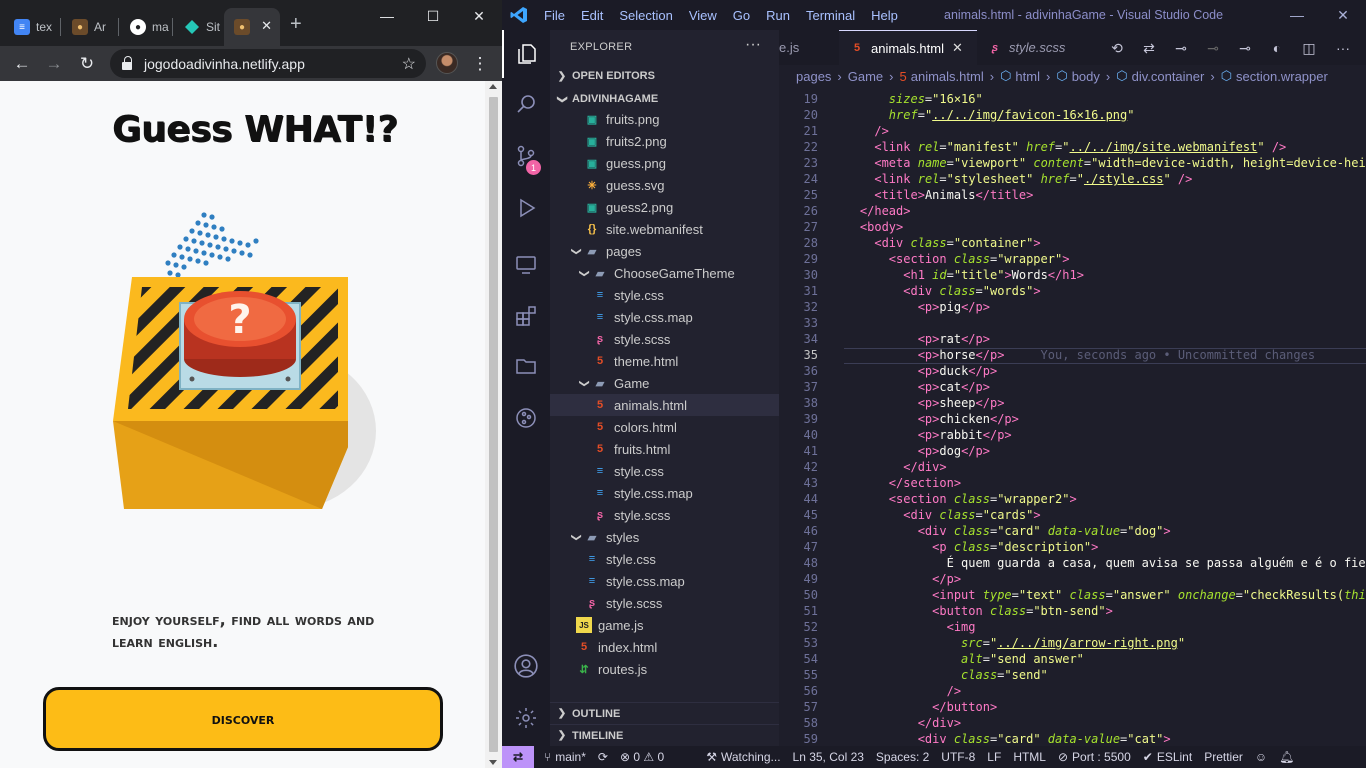 The image size is (1366, 768). Describe the element at coordinates (1343, 48) in the screenshot. I see `editor-more-icon: ···` at that location.